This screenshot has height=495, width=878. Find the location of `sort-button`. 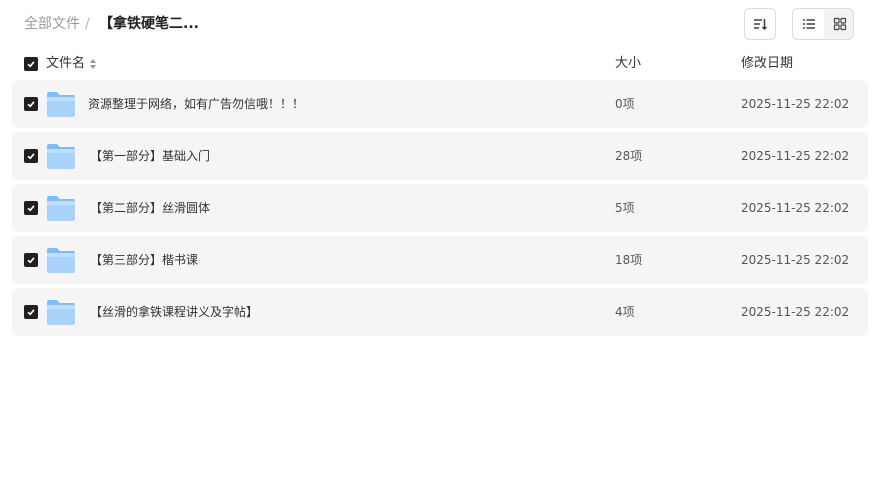

sort-button is located at coordinates (760, 24).